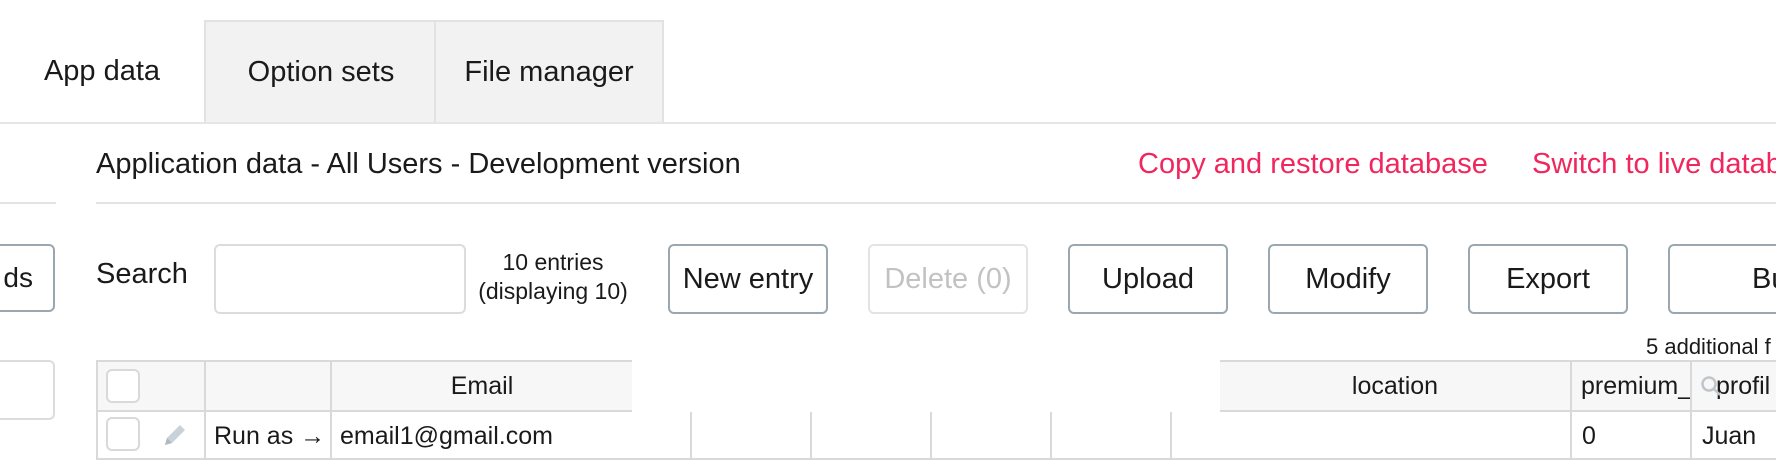 This screenshot has width=1776, height=468. I want to click on bulk-button: Bulk, so click(1722, 279).